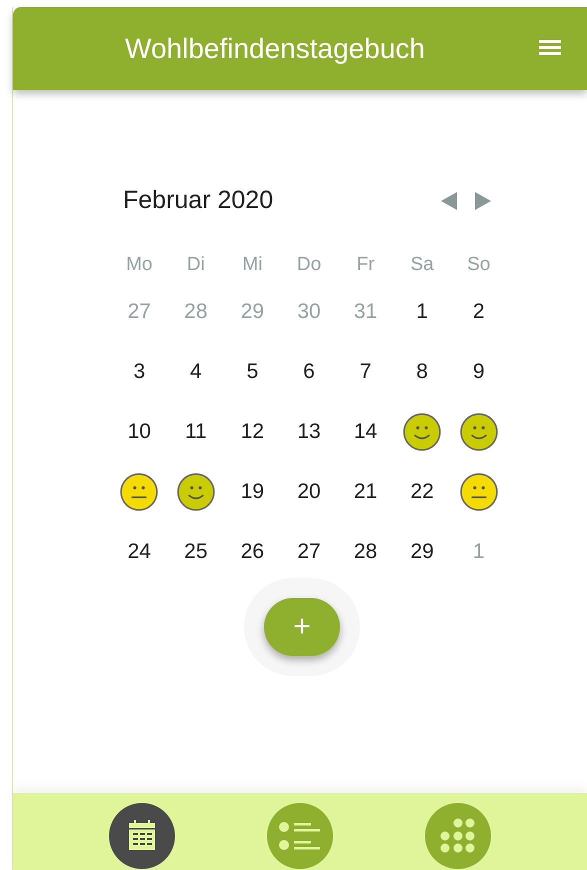 This screenshot has width=587, height=870. I want to click on day-number: 29, so click(422, 552).